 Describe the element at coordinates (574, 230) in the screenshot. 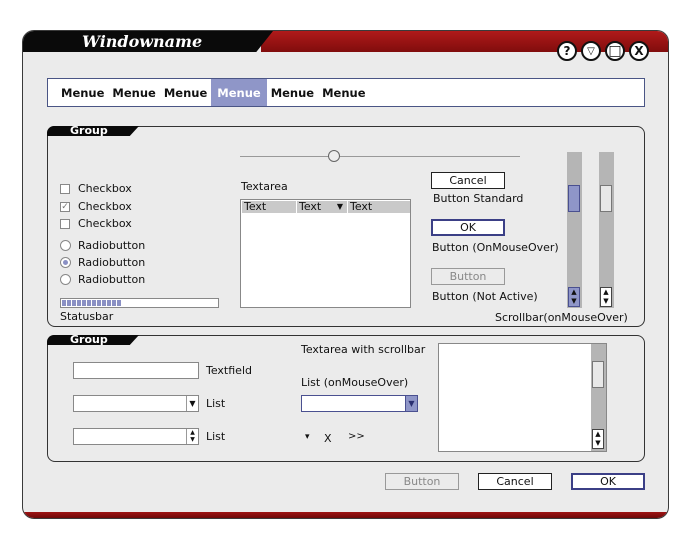

I see `scrollbar-mouseover: ▲ ▼` at that location.